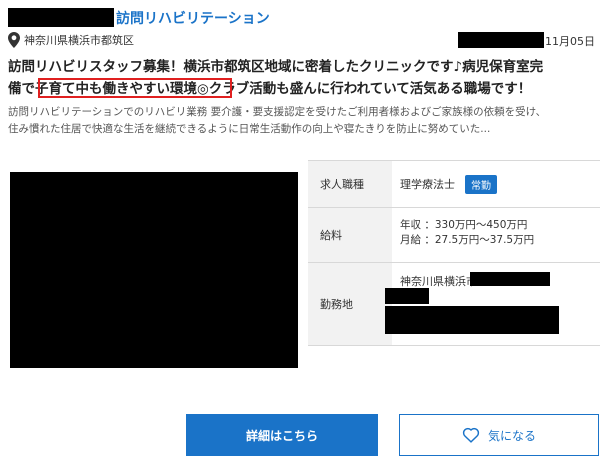 The image size is (600, 456). I want to click on detail-button: 詳細はこちら, so click(282, 435).